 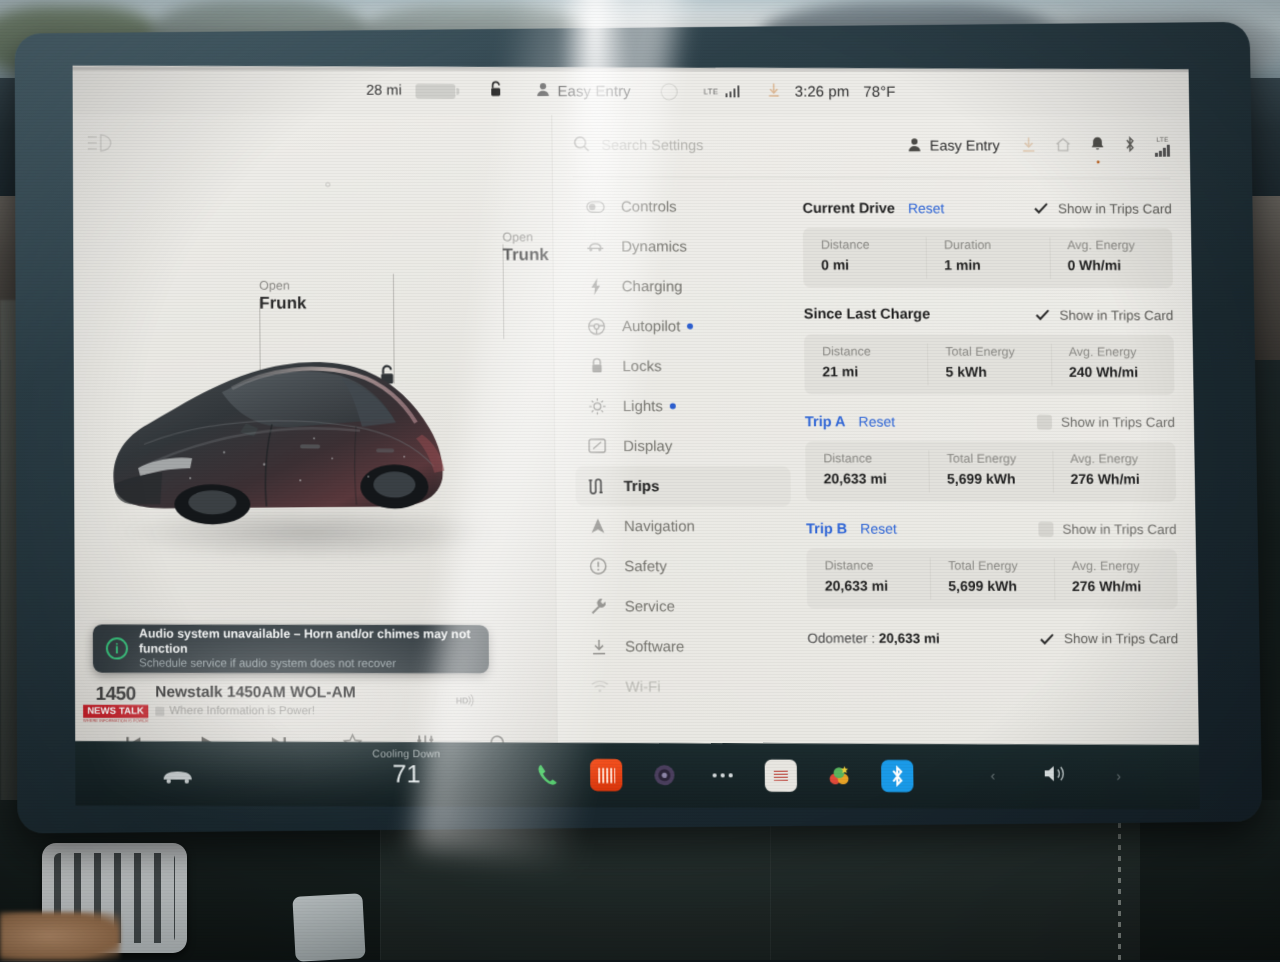 I want to click on trunk-target-label: Trunk, so click(x=525, y=255).